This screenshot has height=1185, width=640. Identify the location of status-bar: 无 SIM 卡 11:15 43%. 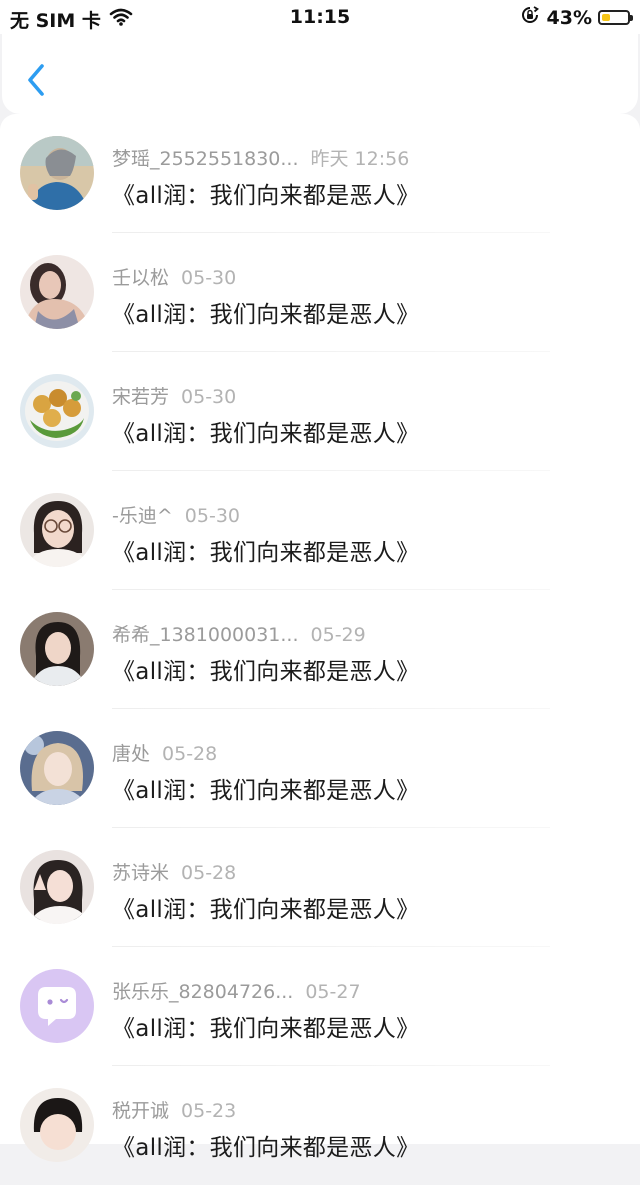
(320, 17).